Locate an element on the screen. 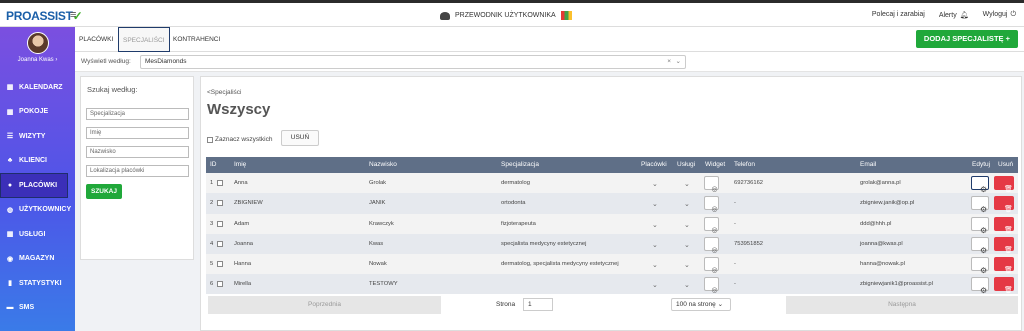  sidebar-item-kalendarz: ▦ KALENDARZ is located at coordinates (37, 87).